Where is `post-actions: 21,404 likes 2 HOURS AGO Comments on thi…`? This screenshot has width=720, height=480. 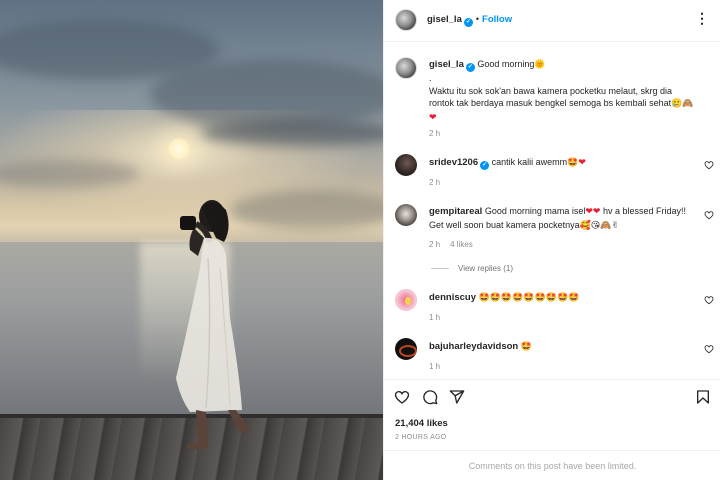 post-actions: 21,404 likes 2 HOURS AGO Comments on thi… is located at coordinates (552, 429).